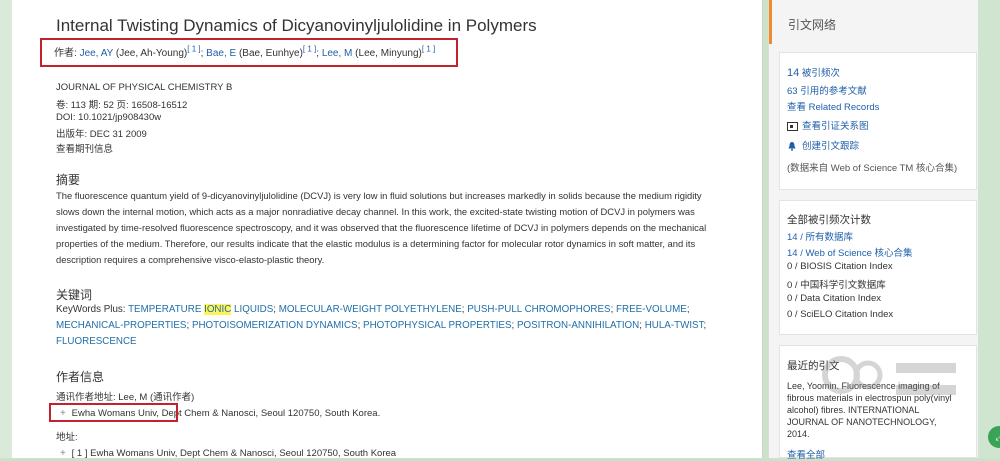 This screenshot has width=1000, height=461. I want to click on keyword-link: PHOTOISOMERIZATION DYNAMICS, so click(275, 325).